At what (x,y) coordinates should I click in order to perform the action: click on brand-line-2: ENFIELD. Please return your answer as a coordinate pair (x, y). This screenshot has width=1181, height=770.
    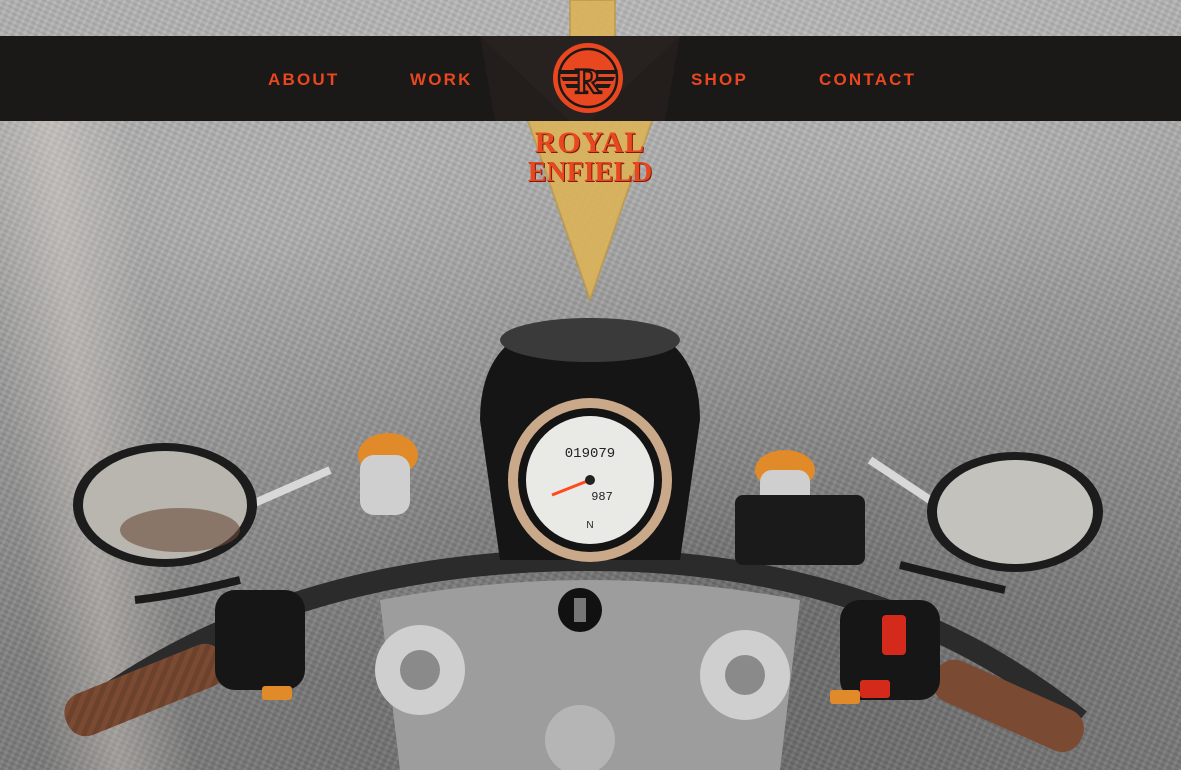
    Looking at the image, I should click on (590, 172).